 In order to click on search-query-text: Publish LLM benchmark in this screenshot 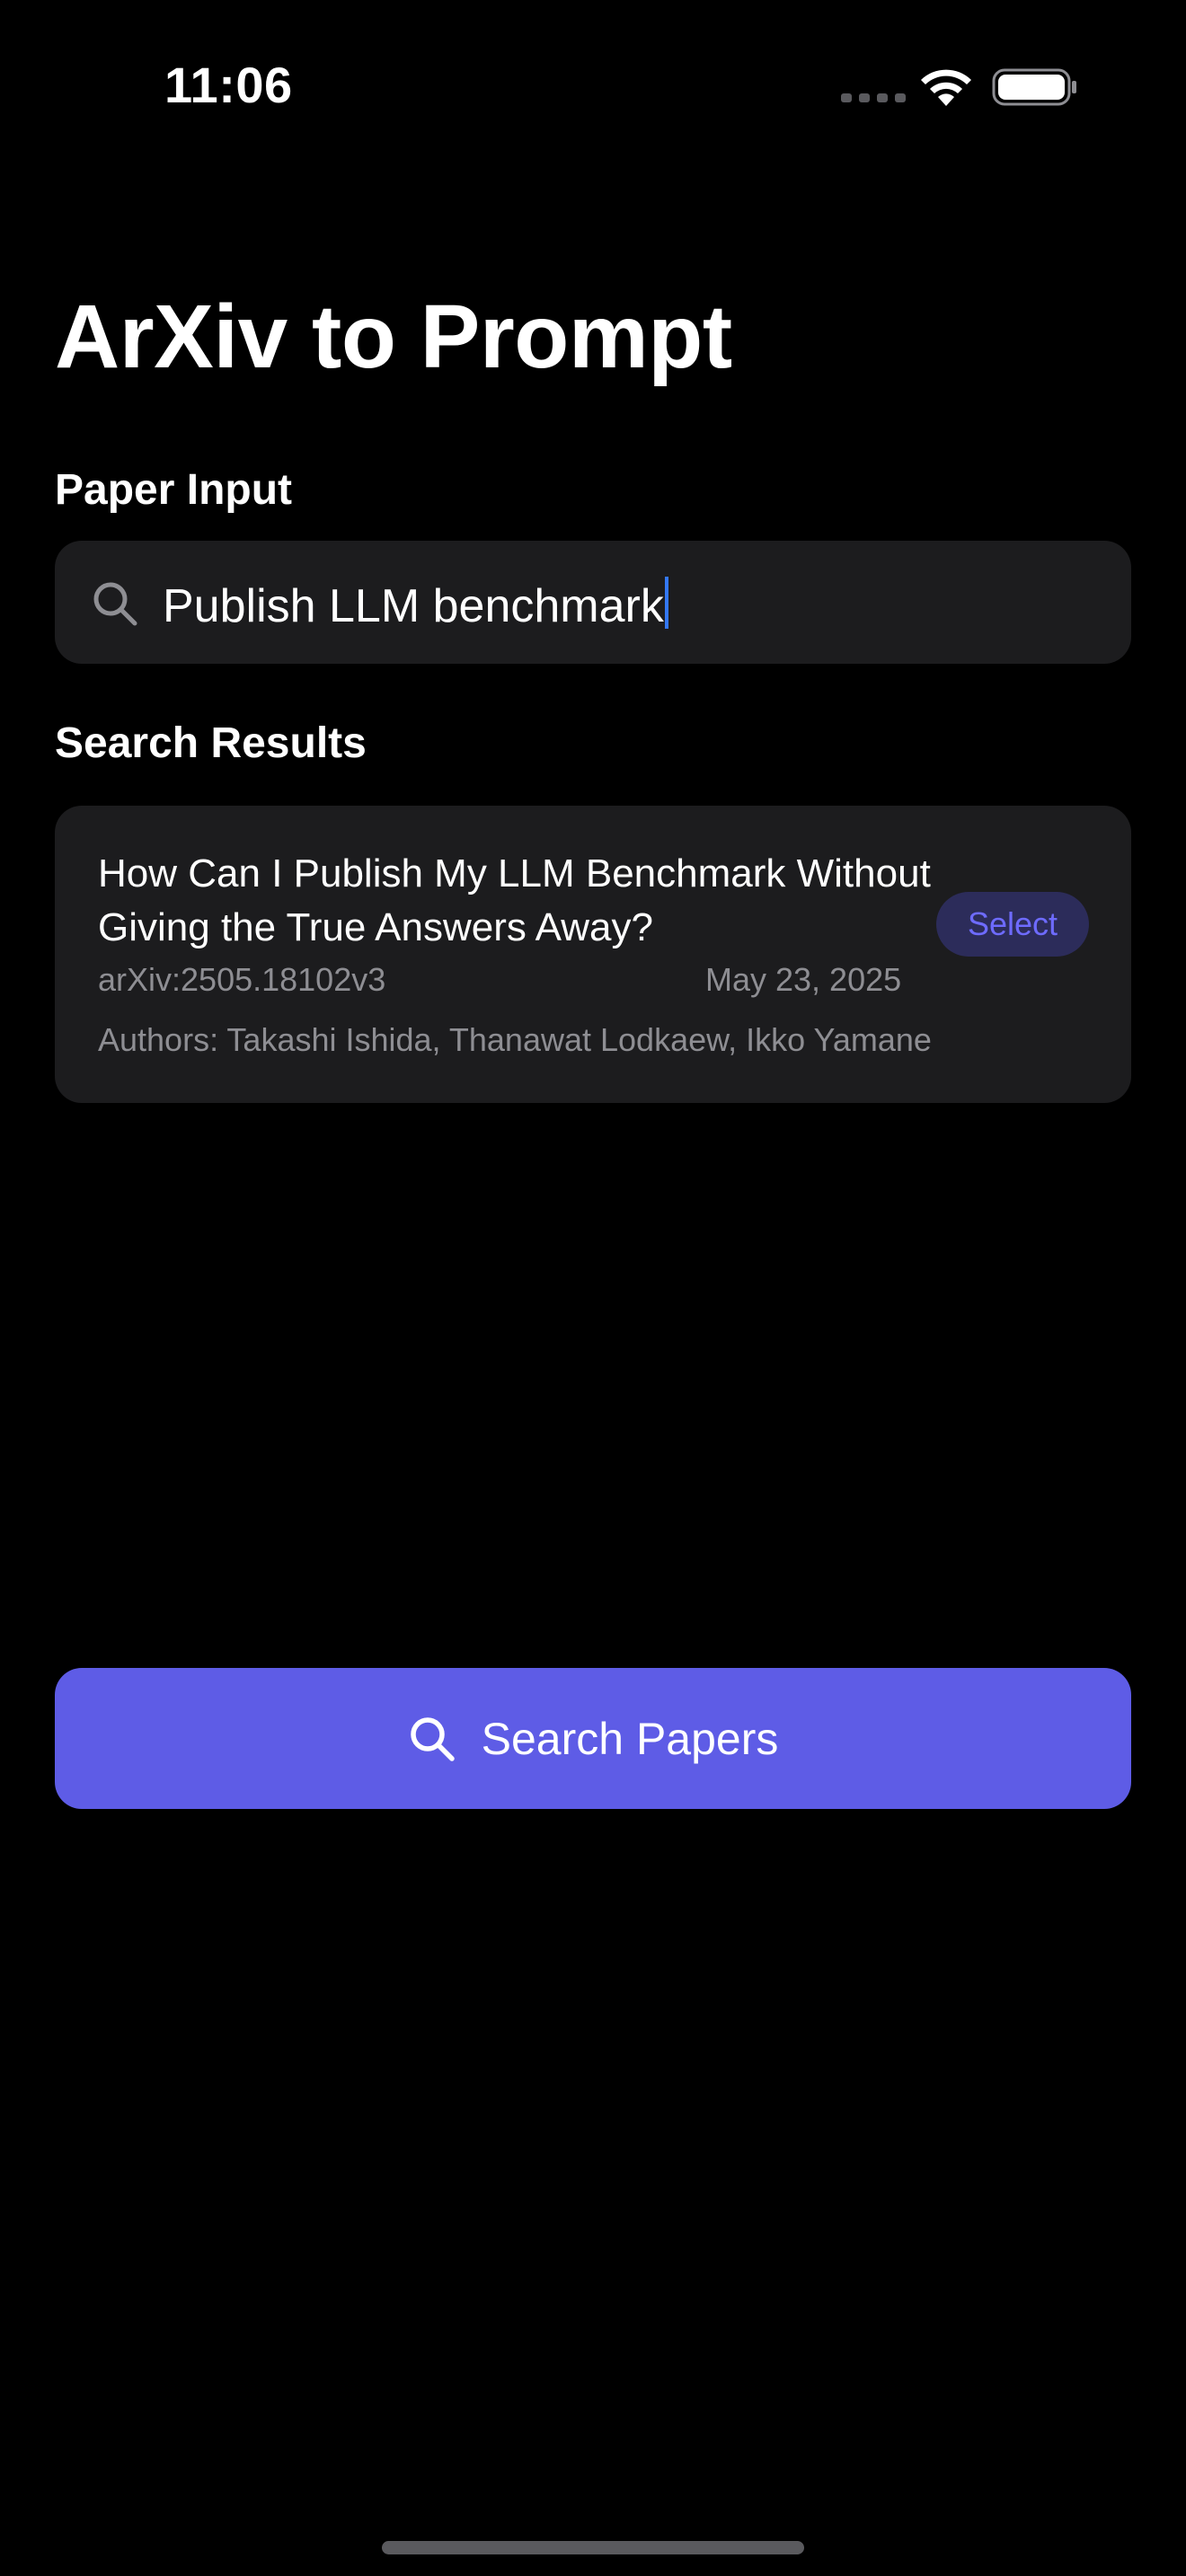, I will do `click(415, 605)`.